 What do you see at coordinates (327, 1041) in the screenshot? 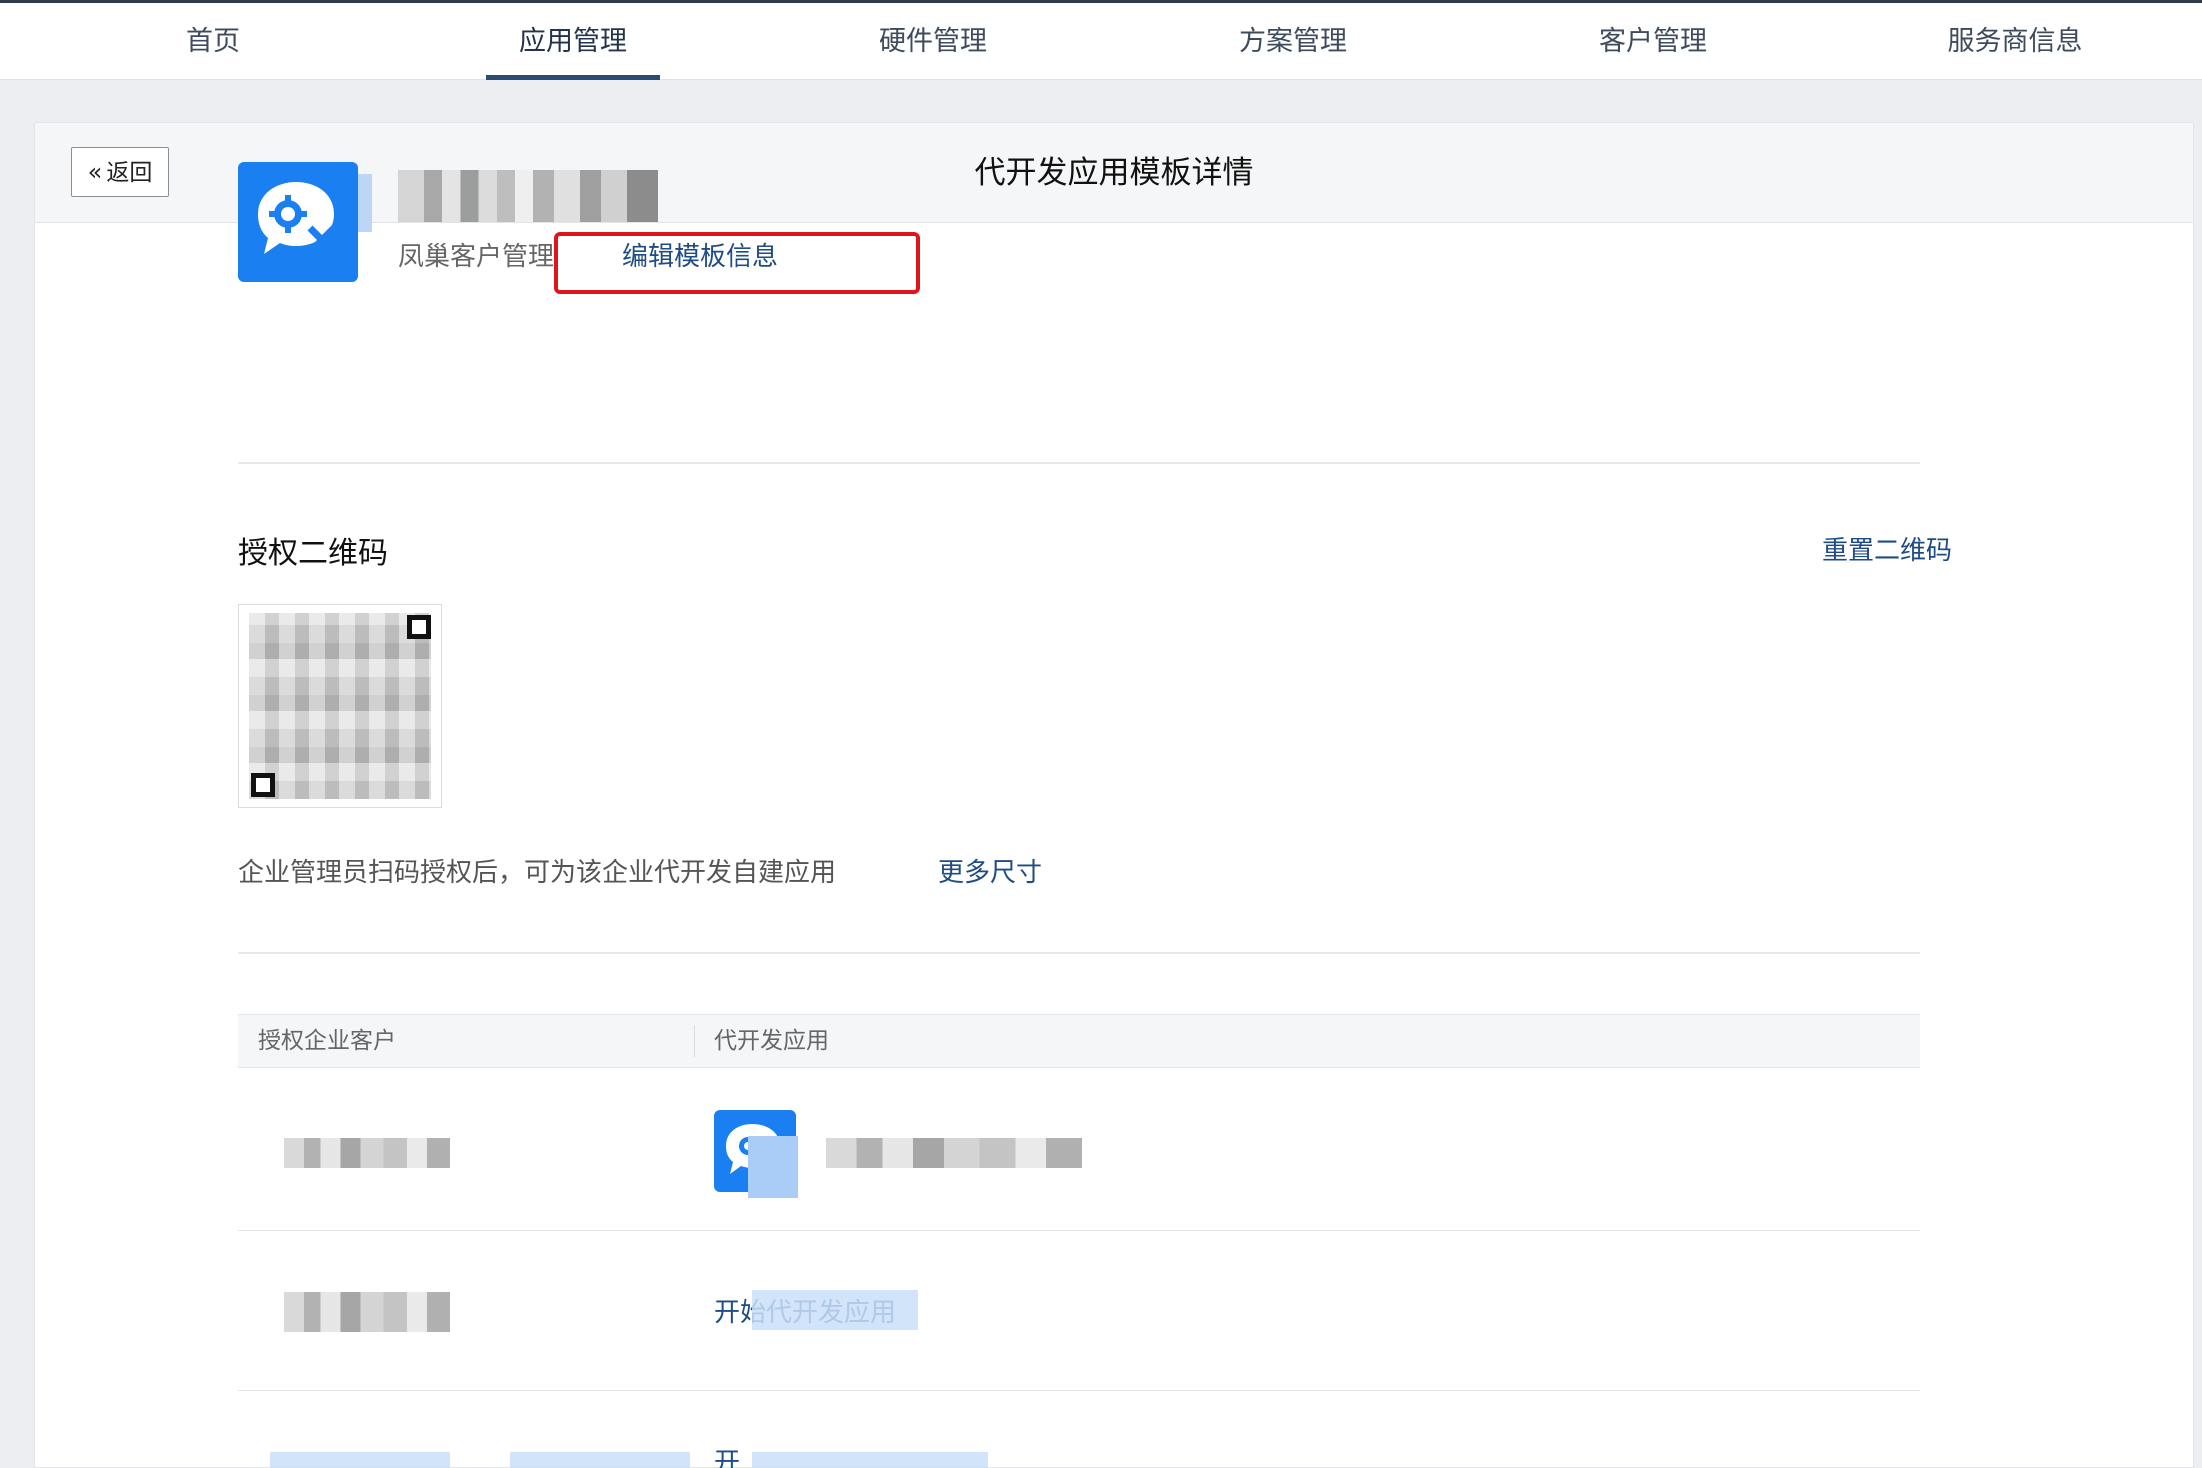
I see `column-header-customer: 授权企业客户` at bounding box center [327, 1041].